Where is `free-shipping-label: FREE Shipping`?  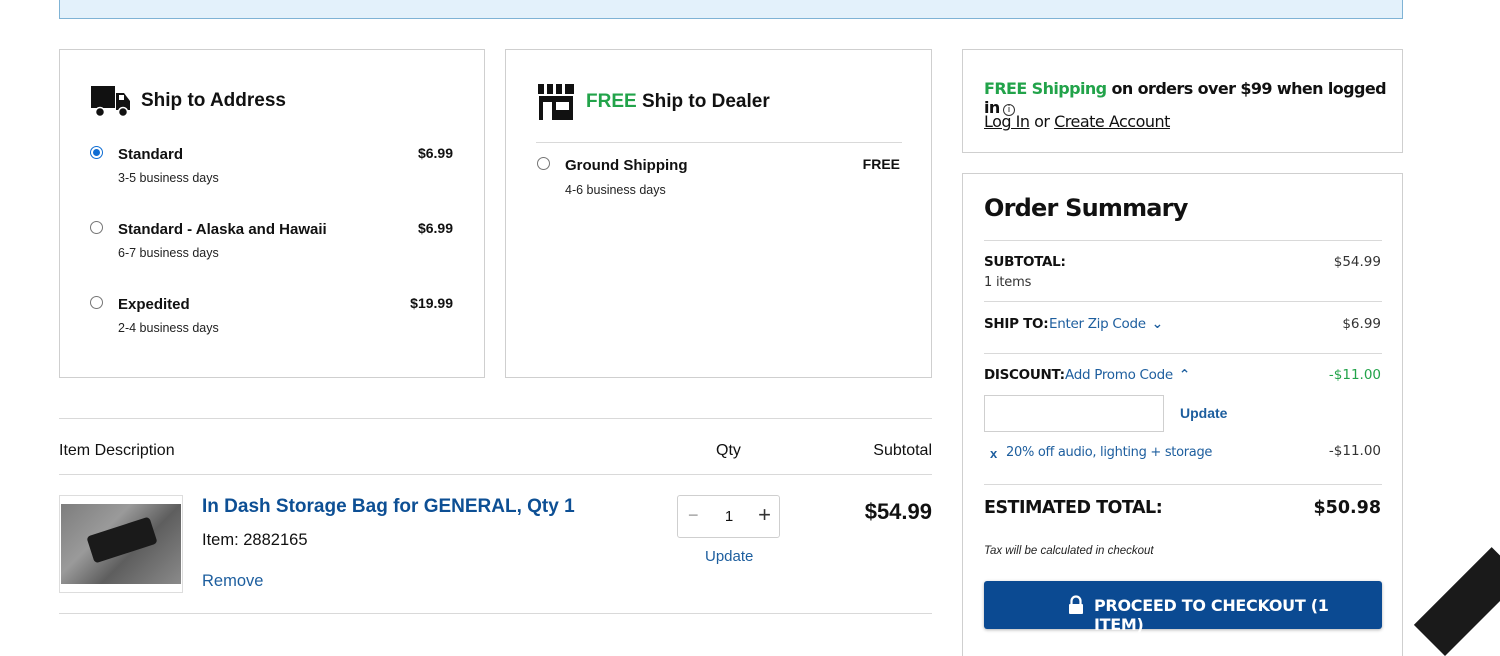 free-shipping-label: FREE Shipping is located at coordinates (1045, 88).